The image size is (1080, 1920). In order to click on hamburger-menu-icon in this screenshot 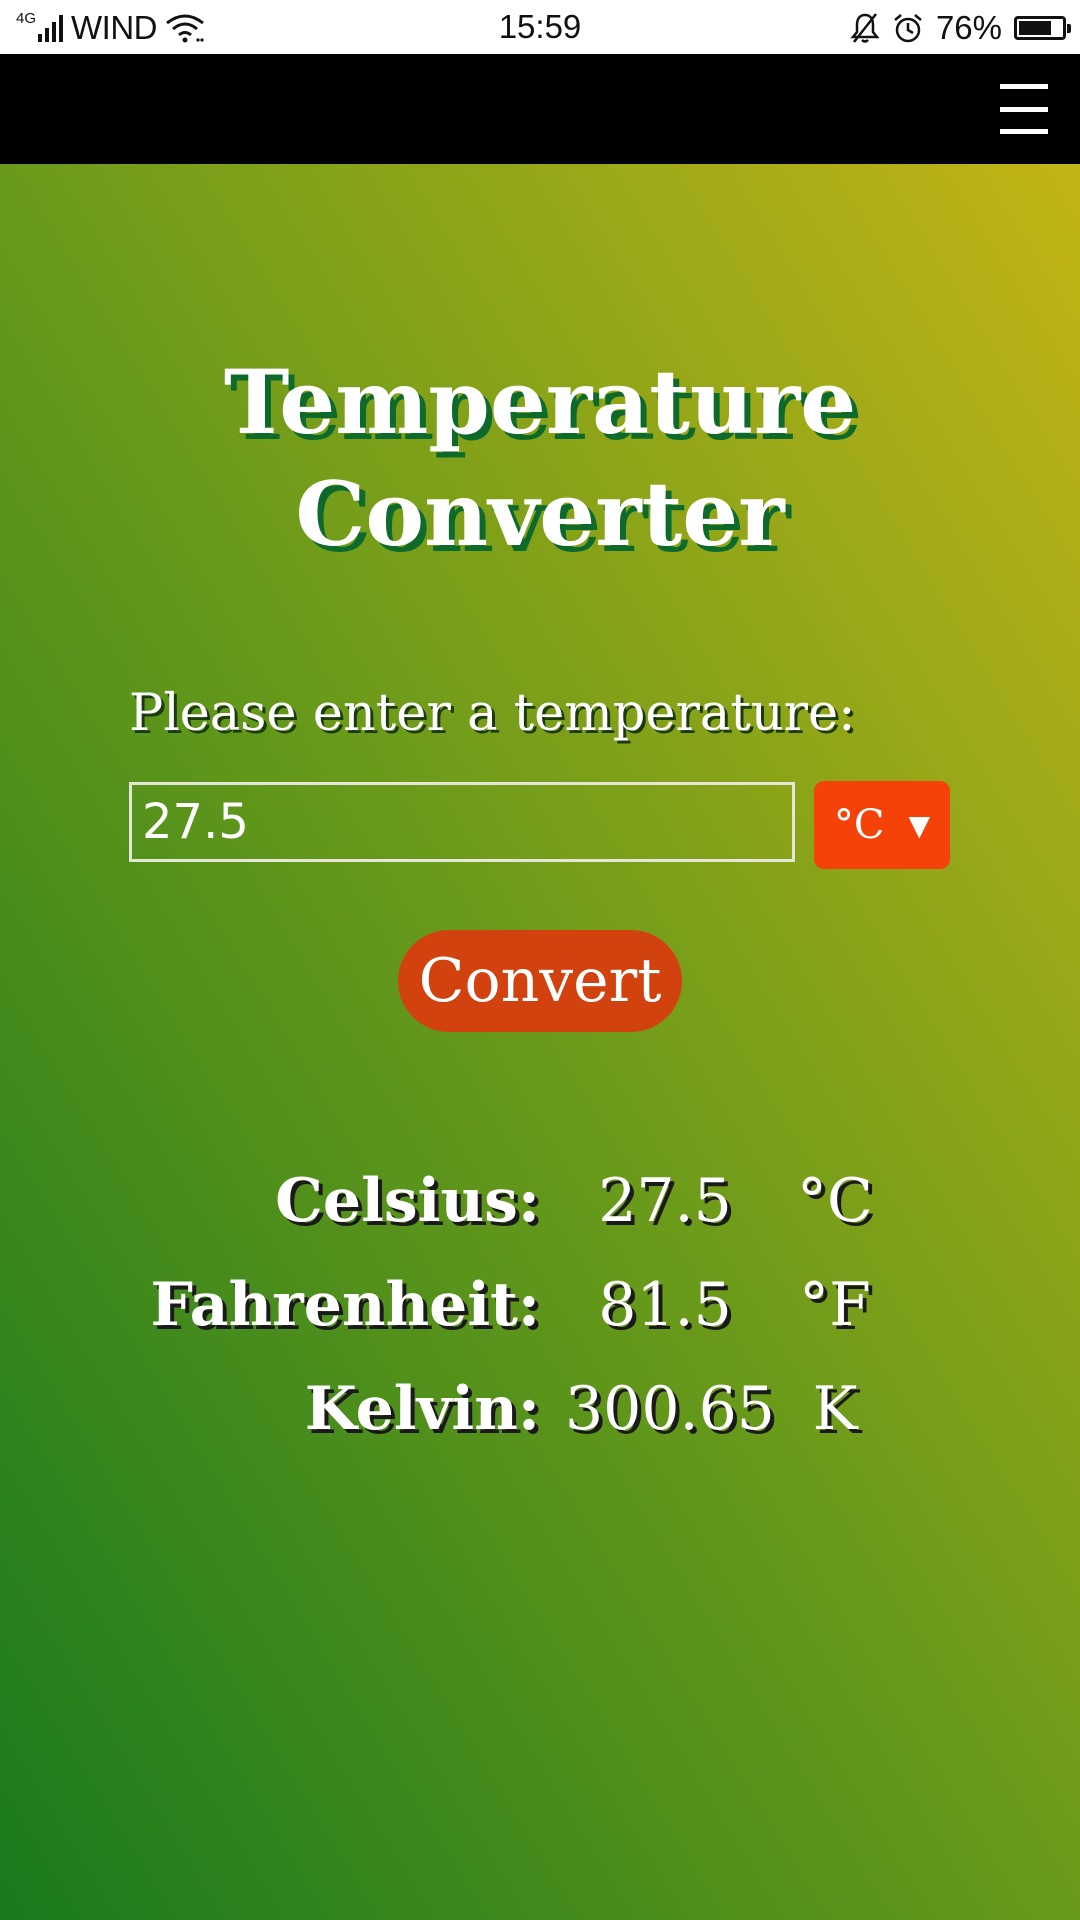, I will do `click(1024, 109)`.